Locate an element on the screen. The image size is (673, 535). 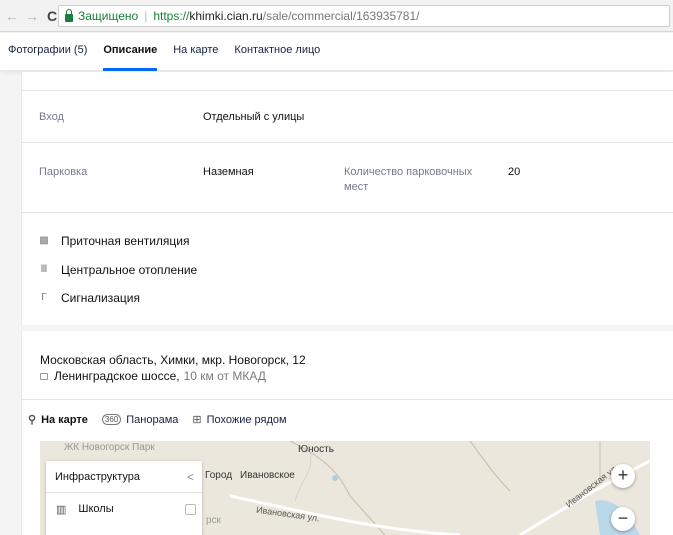
feature-alarm: Г Сигнализация is located at coordinates (89, 298).